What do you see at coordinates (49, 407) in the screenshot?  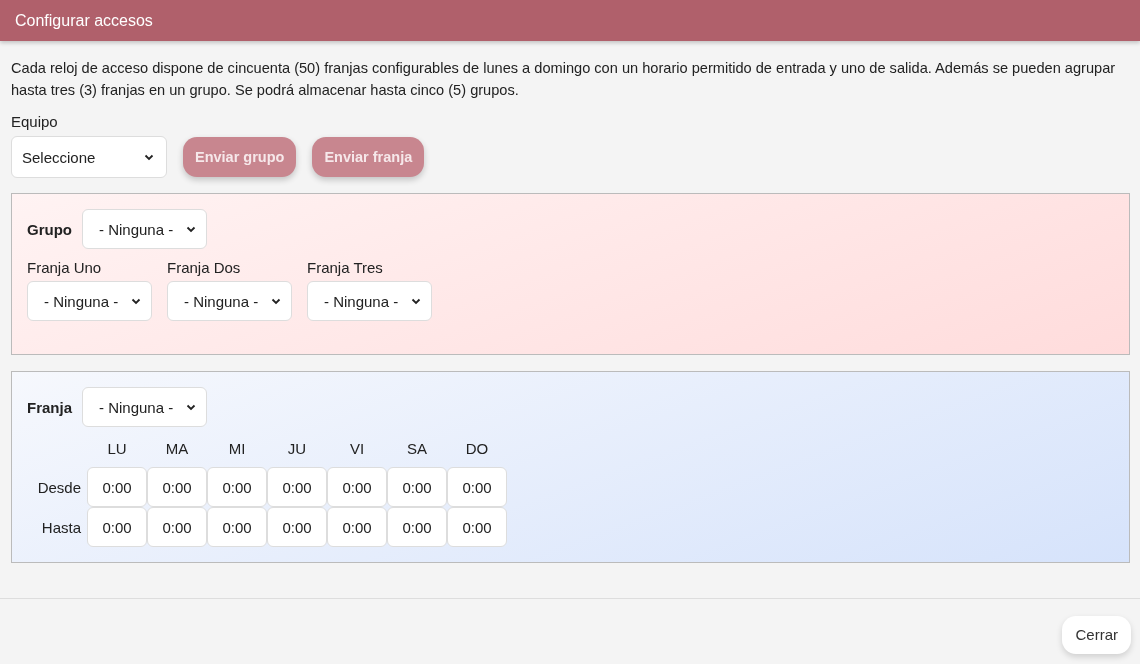 I see `field-label: Franja` at bounding box center [49, 407].